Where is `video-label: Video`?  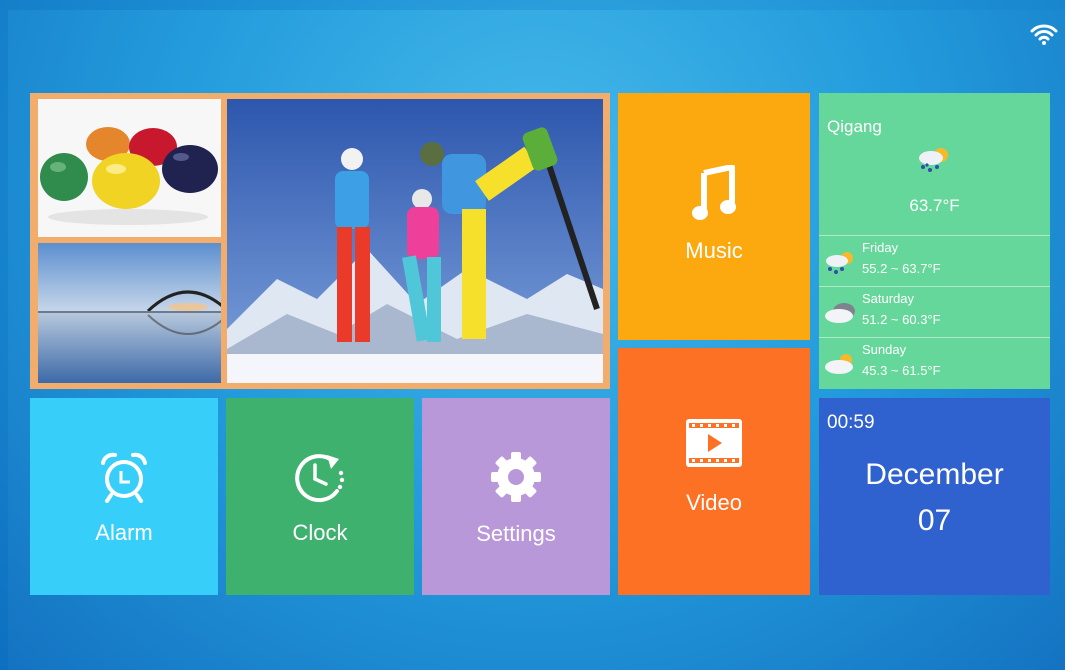 video-label: Video is located at coordinates (714, 502).